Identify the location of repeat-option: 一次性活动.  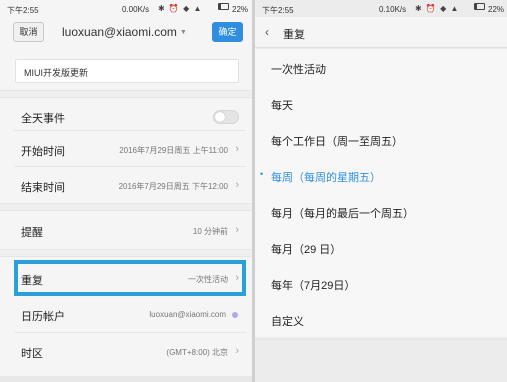
(381, 67).